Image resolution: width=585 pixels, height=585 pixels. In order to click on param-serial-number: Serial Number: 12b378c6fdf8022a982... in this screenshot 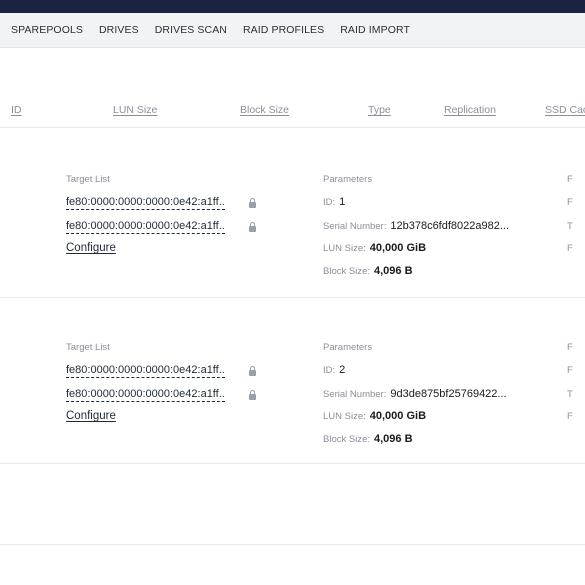, I will do `click(416, 226)`.